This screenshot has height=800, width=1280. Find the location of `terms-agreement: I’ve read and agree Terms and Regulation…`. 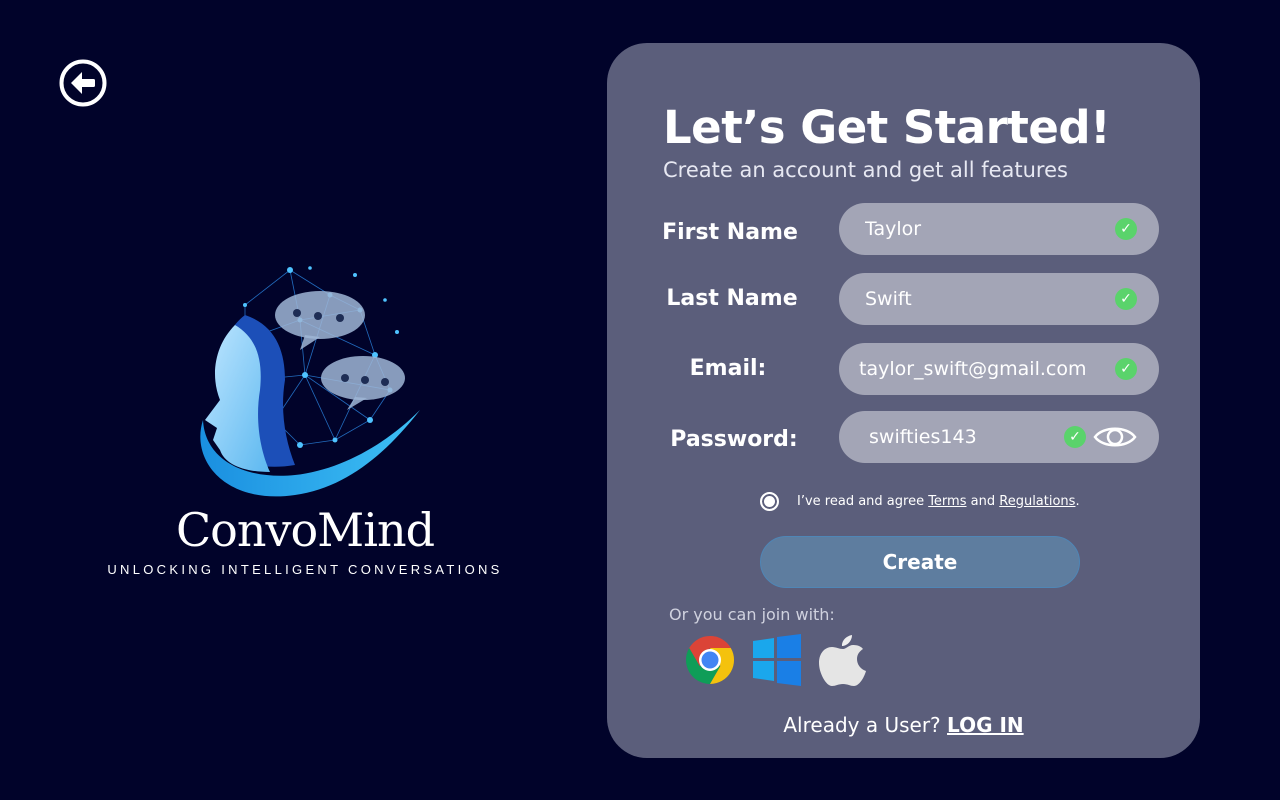

terms-agreement: I’ve read and agree Terms and Regulation… is located at coordinates (920, 501).